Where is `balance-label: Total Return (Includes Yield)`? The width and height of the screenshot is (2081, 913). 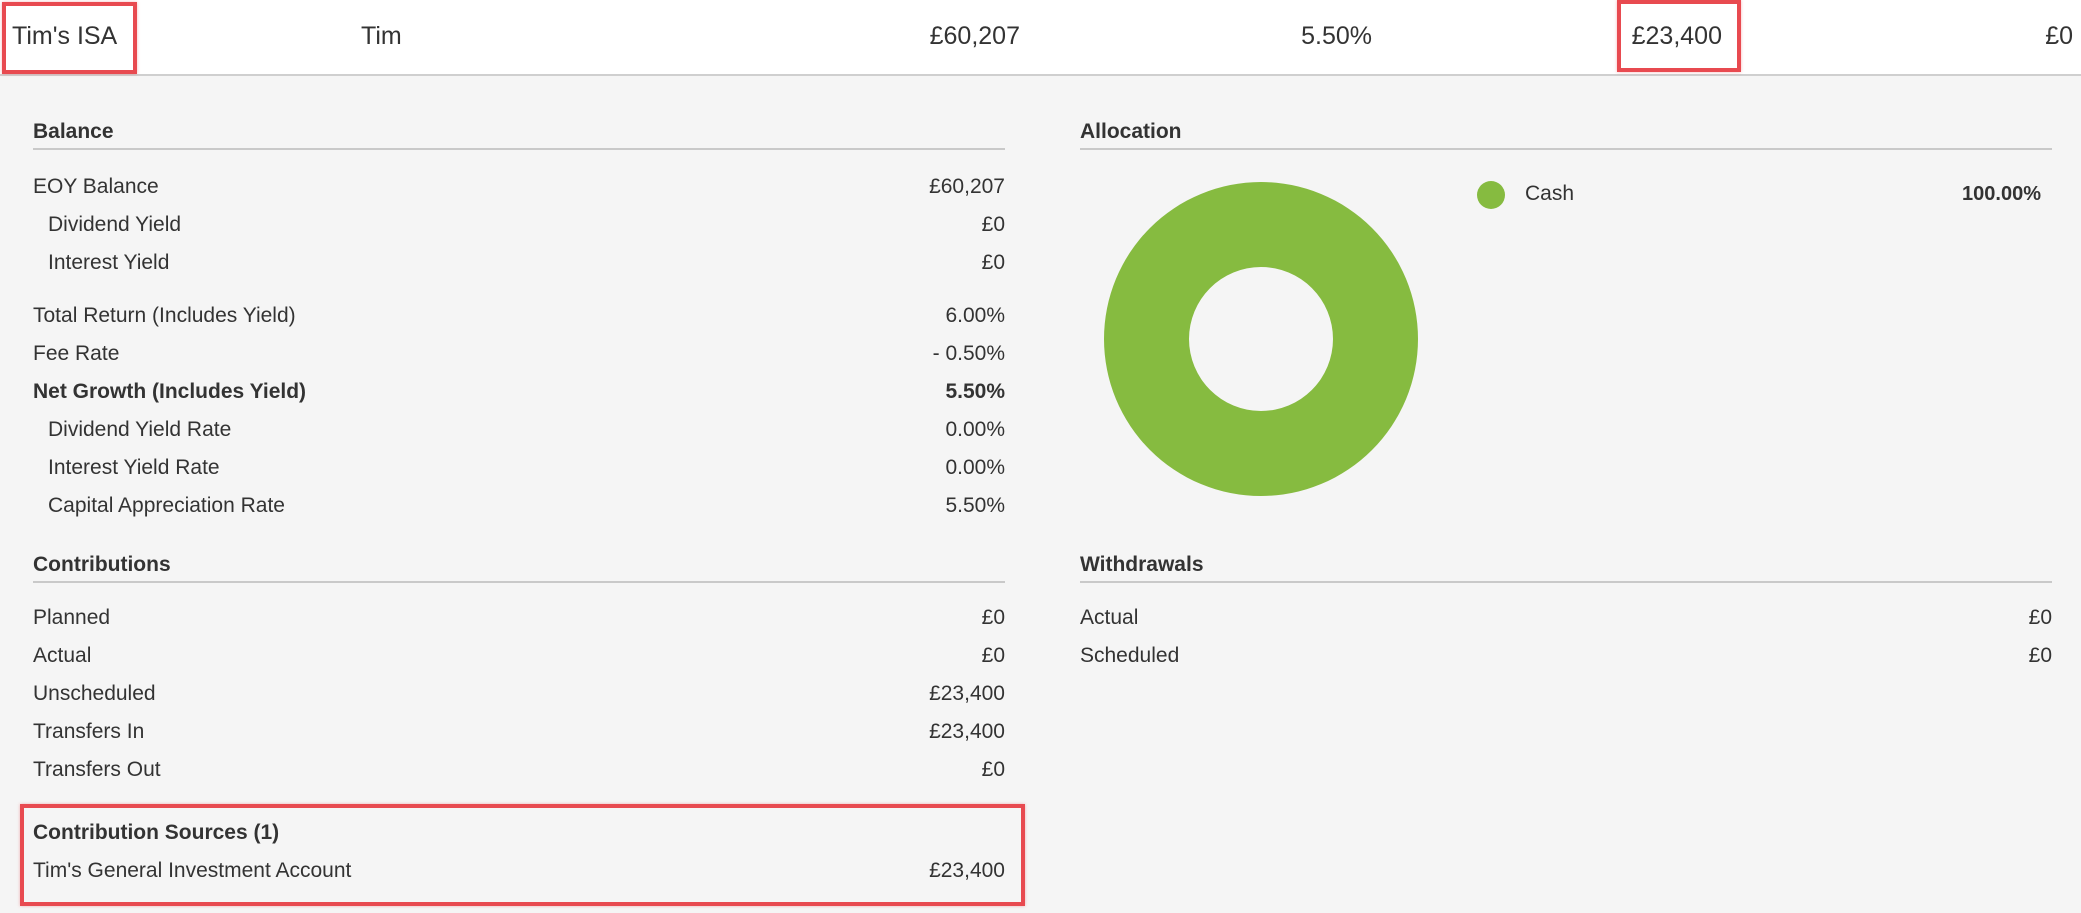 balance-label: Total Return (Includes Yield) is located at coordinates (164, 315).